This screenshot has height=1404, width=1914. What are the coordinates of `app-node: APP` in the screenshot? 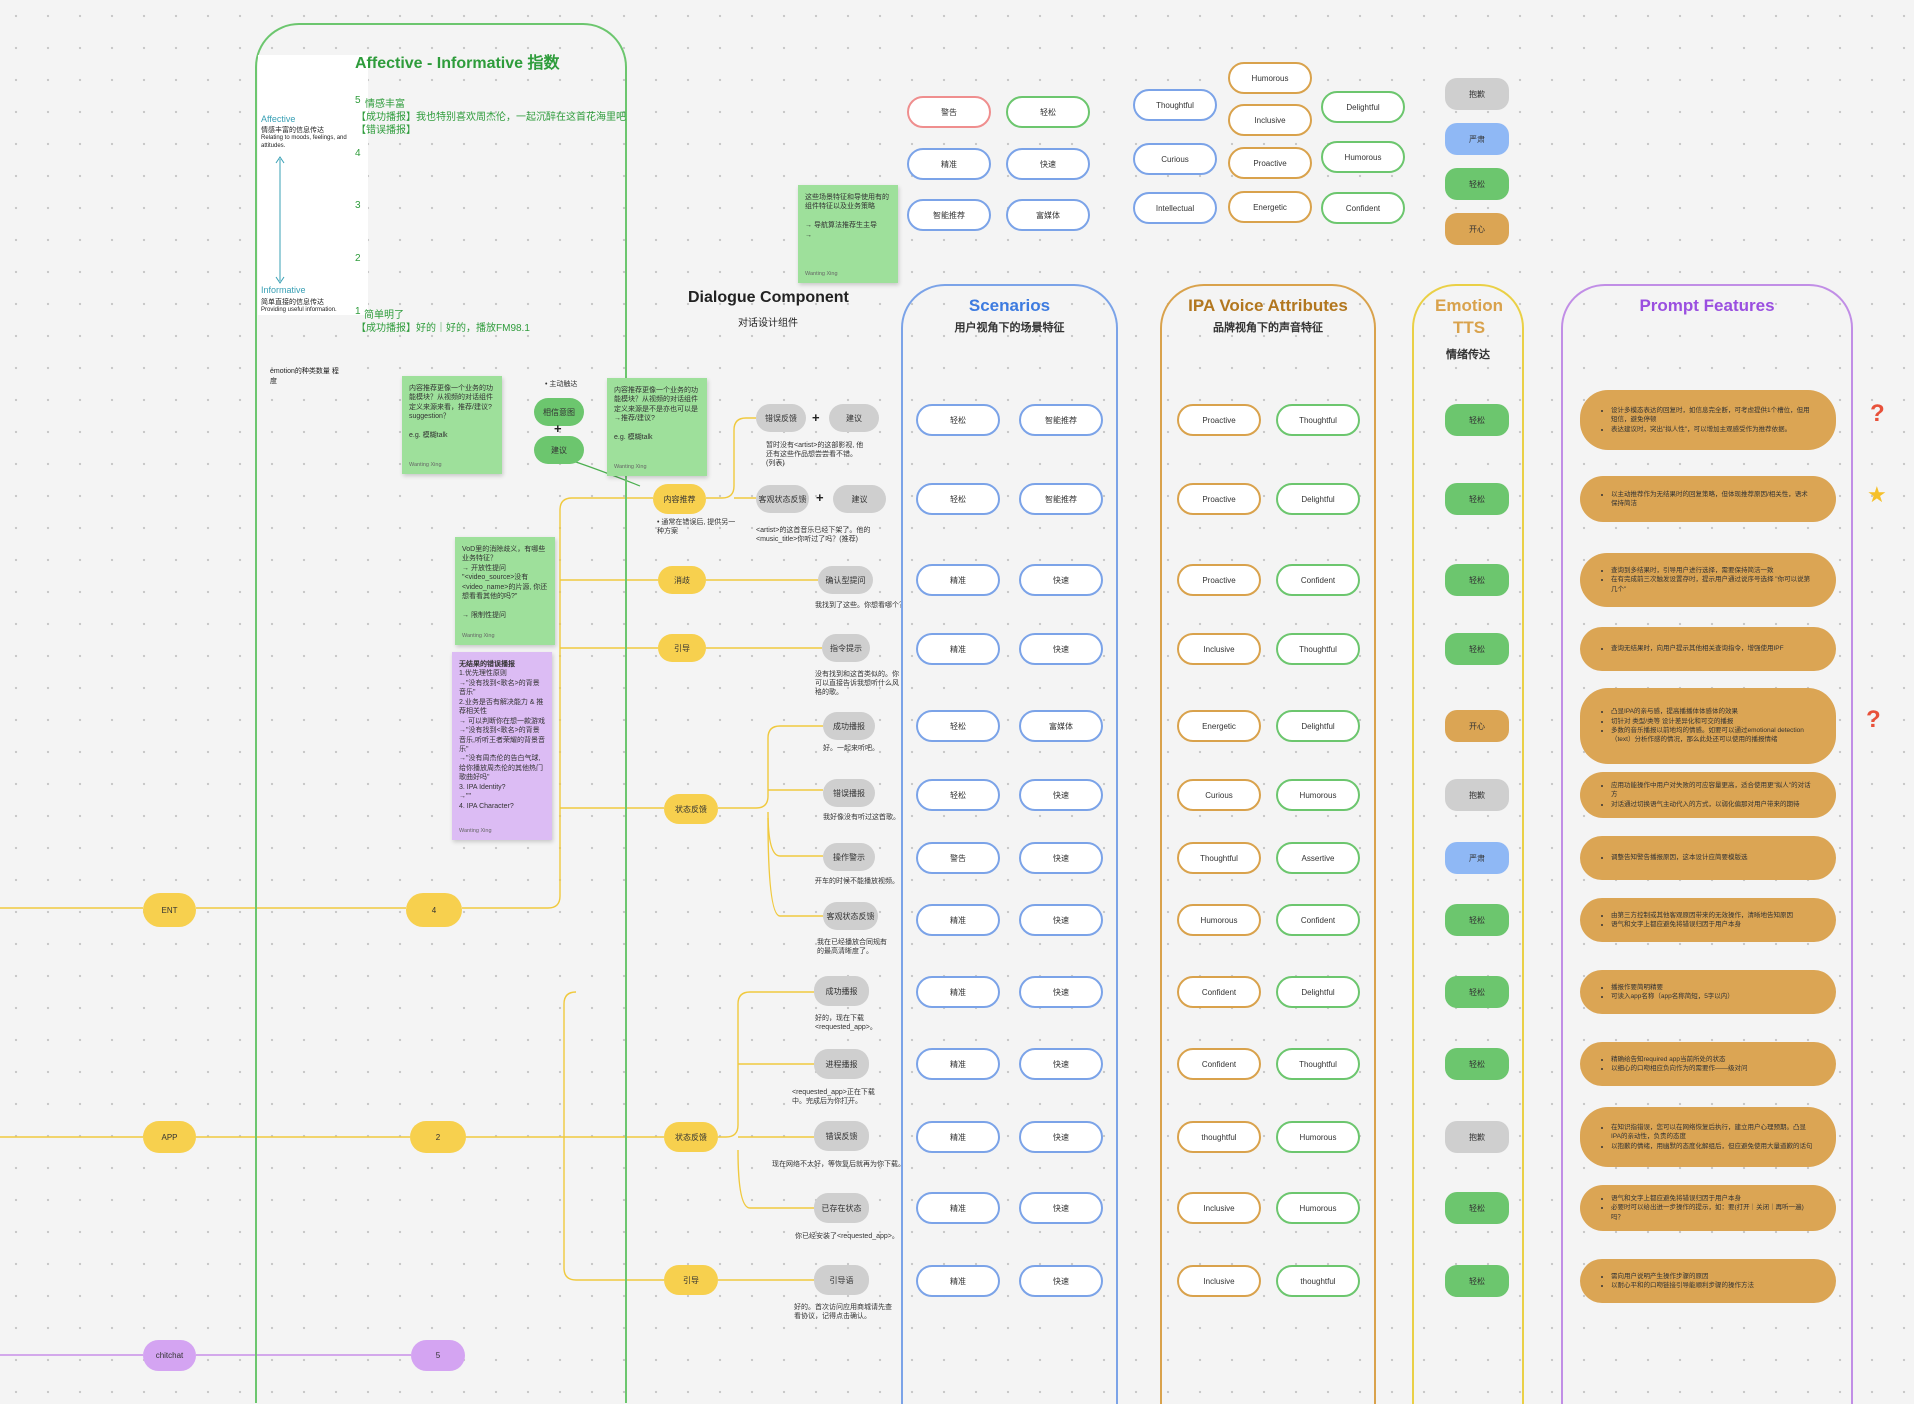 It's located at (169, 1137).